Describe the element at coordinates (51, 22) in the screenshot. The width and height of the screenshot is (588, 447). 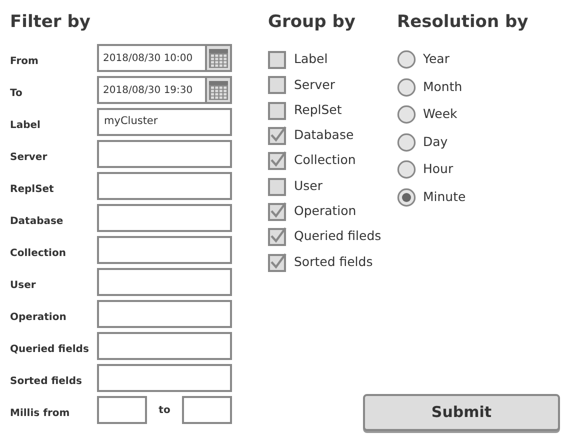
I see `section-title: Filter by` at that location.